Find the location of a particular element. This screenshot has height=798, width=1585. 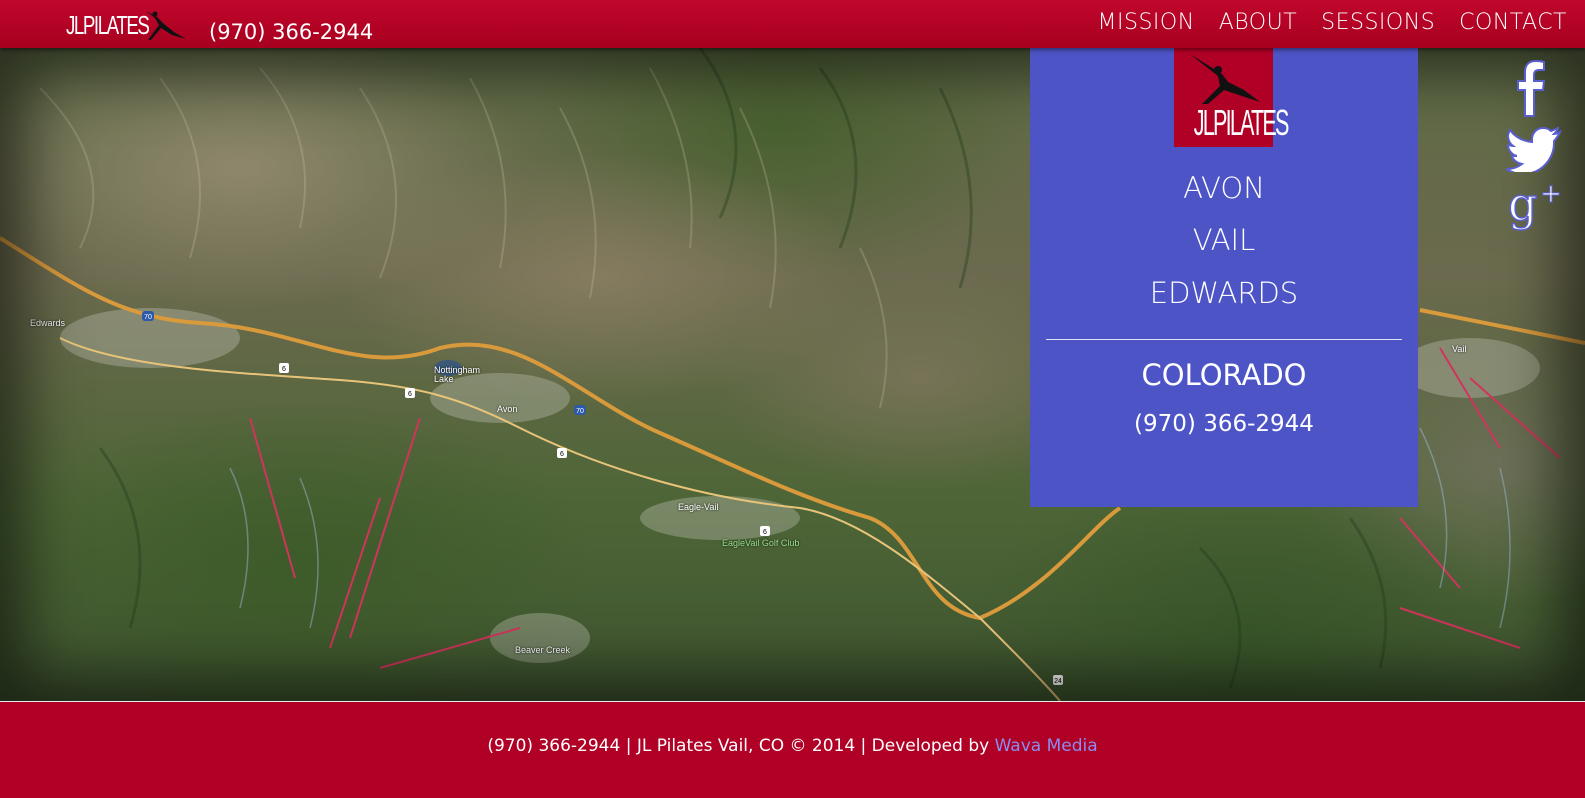

twitter-icon is located at coordinates (1534, 149).